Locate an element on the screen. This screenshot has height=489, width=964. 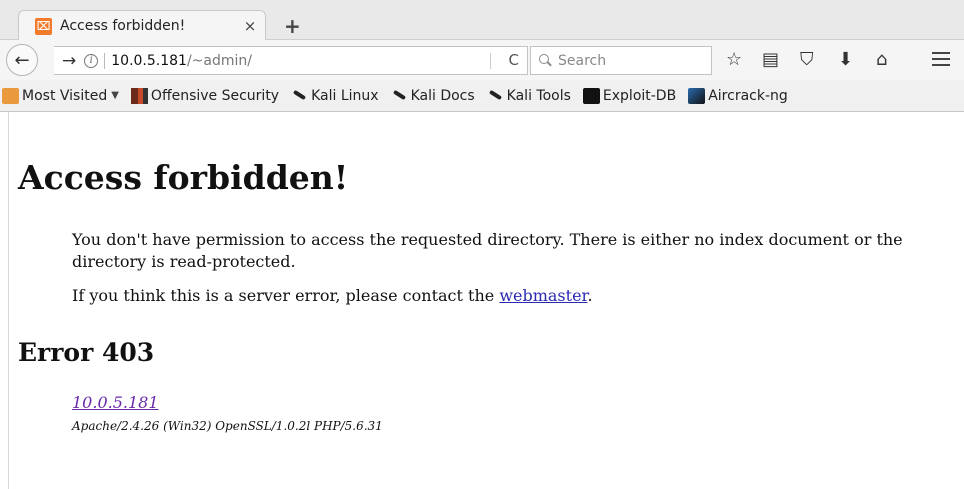
bookmark-exploit-db: Exploit-DB is located at coordinates (629, 95).